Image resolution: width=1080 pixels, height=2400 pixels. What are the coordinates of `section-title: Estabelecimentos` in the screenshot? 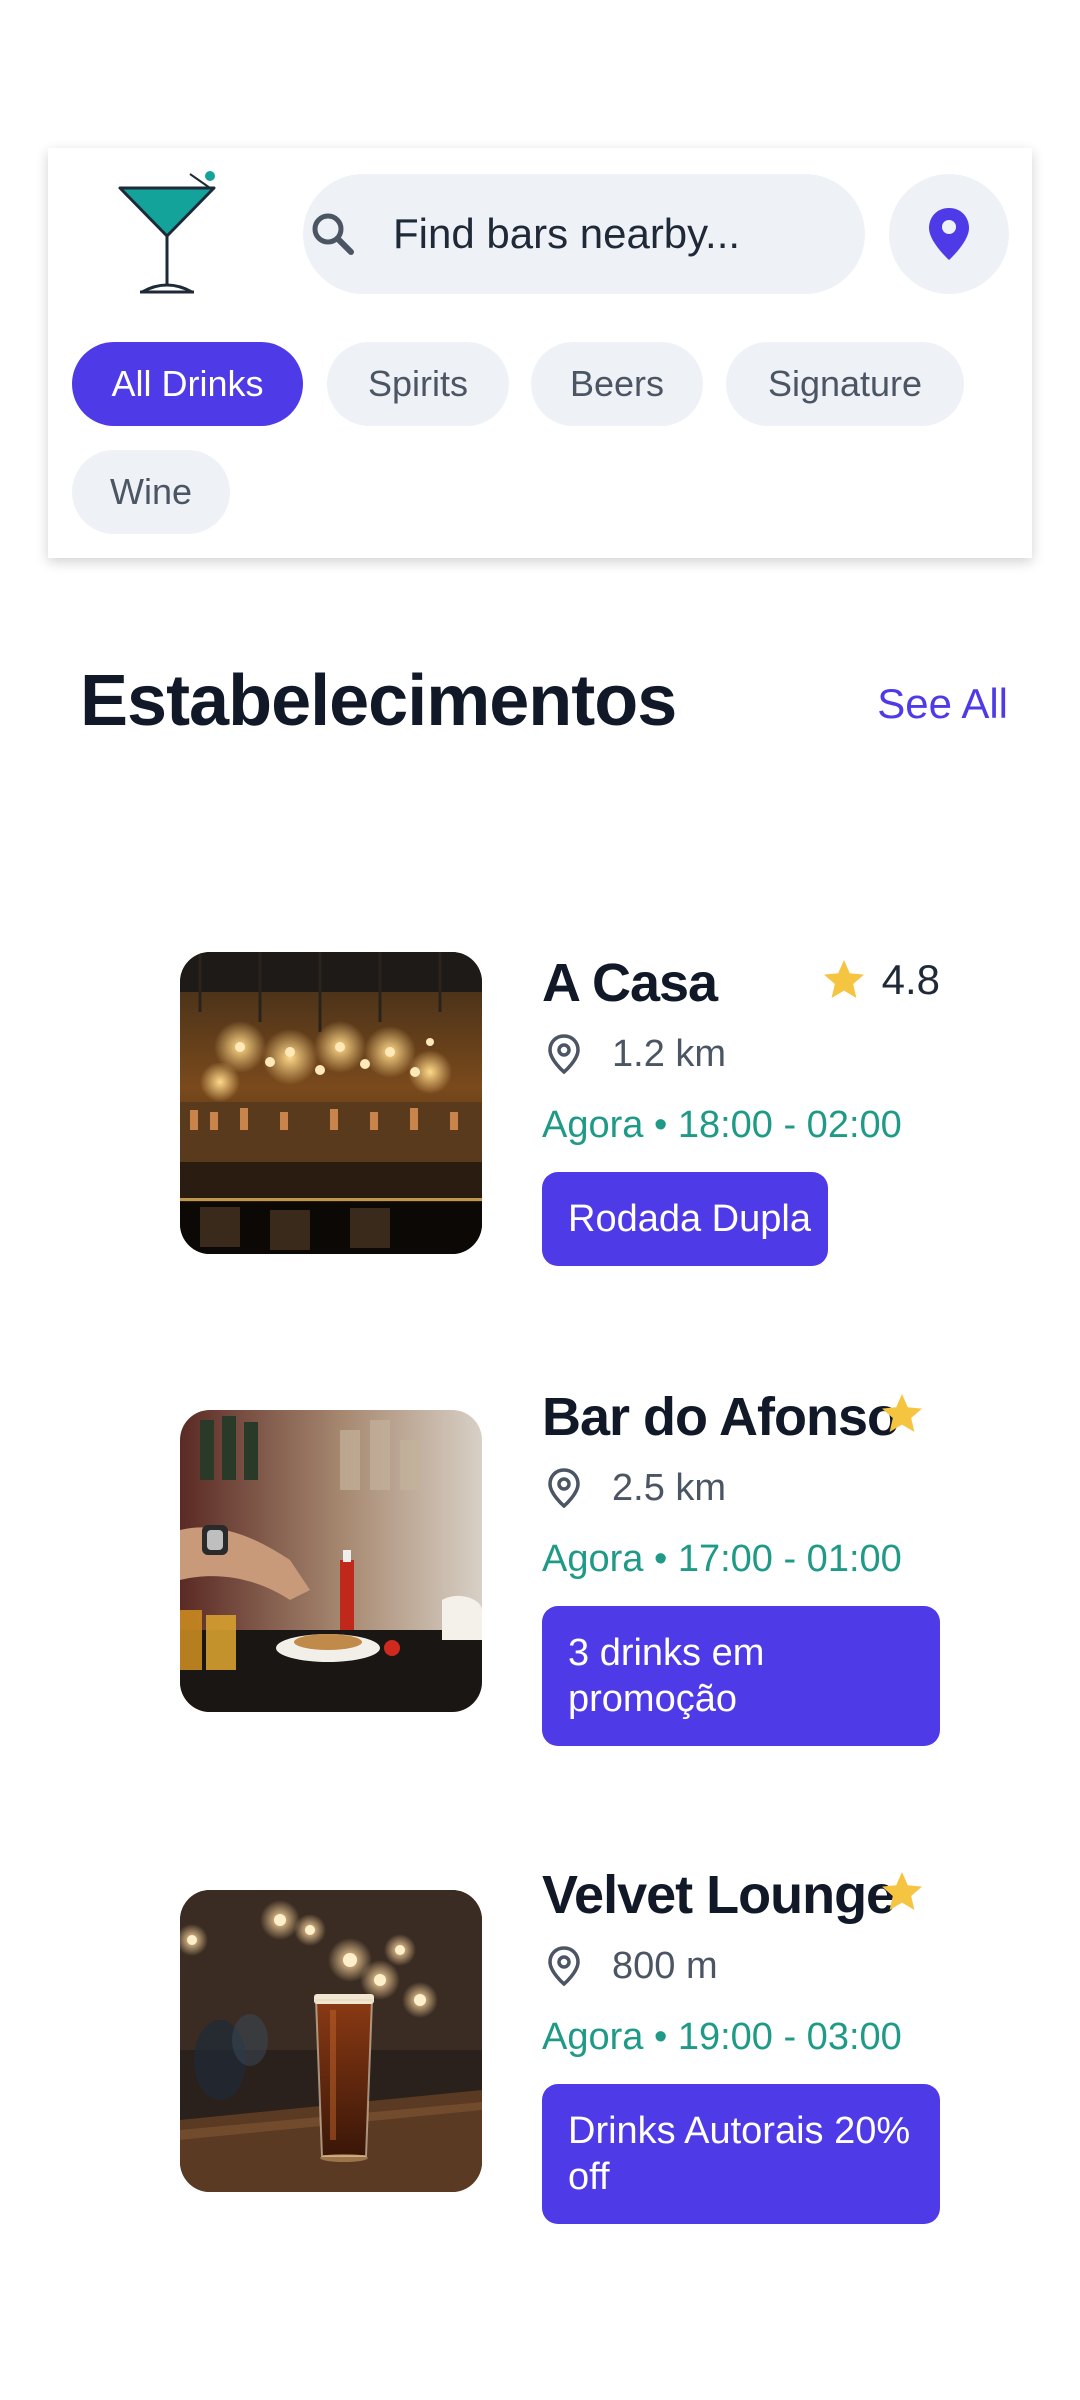 It's located at (378, 701).